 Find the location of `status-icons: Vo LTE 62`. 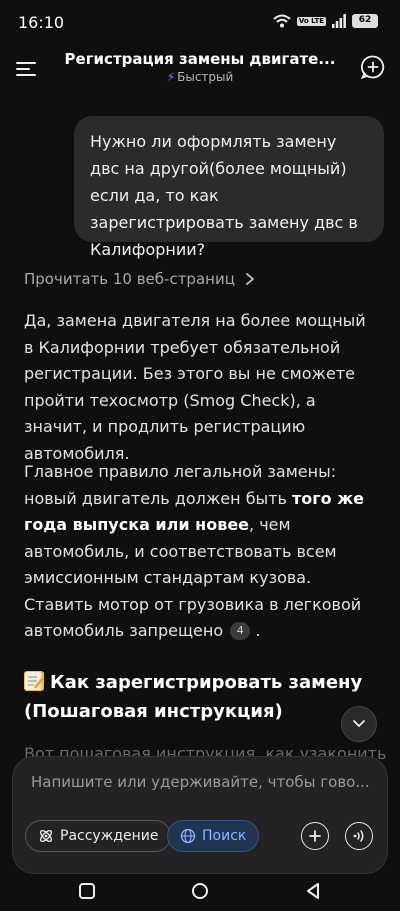

status-icons: Vo LTE 62 is located at coordinates (325, 21).